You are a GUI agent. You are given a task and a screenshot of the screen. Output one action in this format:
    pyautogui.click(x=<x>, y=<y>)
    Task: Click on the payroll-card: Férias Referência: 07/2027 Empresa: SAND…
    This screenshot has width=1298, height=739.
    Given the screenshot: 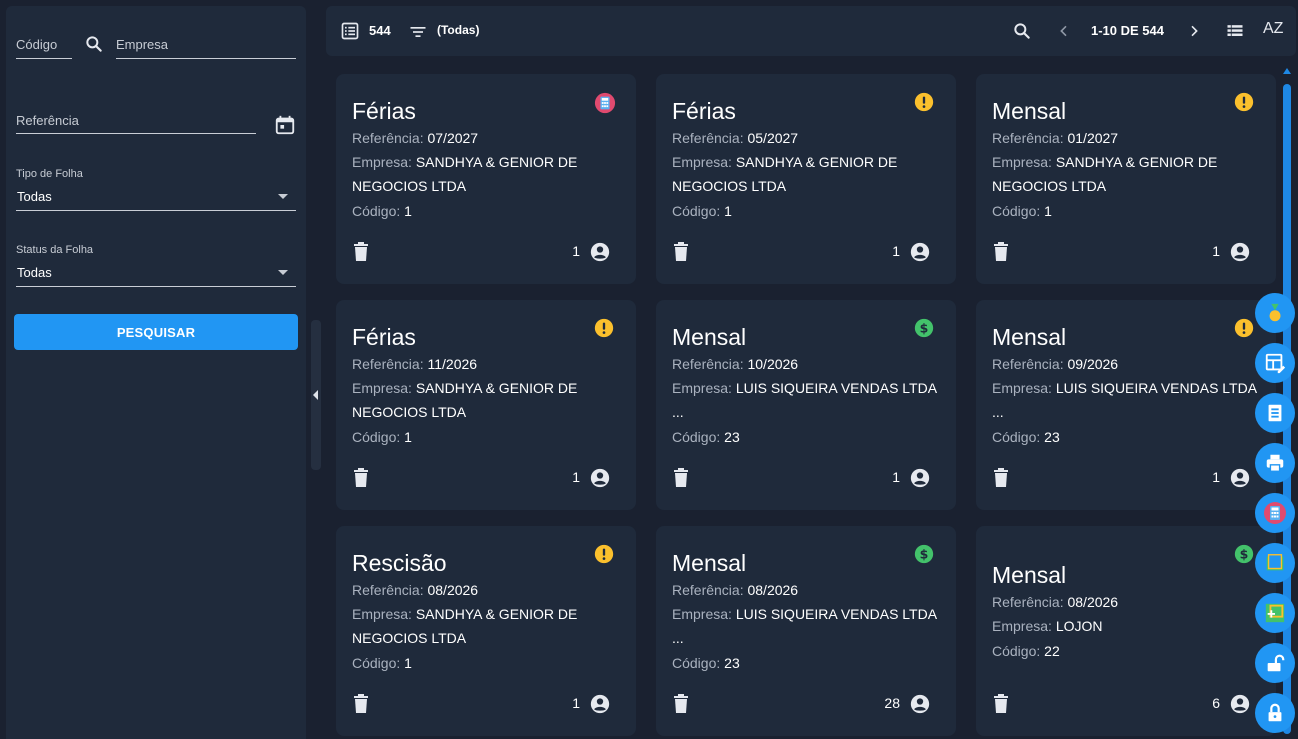 What is the action you would take?
    pyautogui.click(x=486, y=179)
    